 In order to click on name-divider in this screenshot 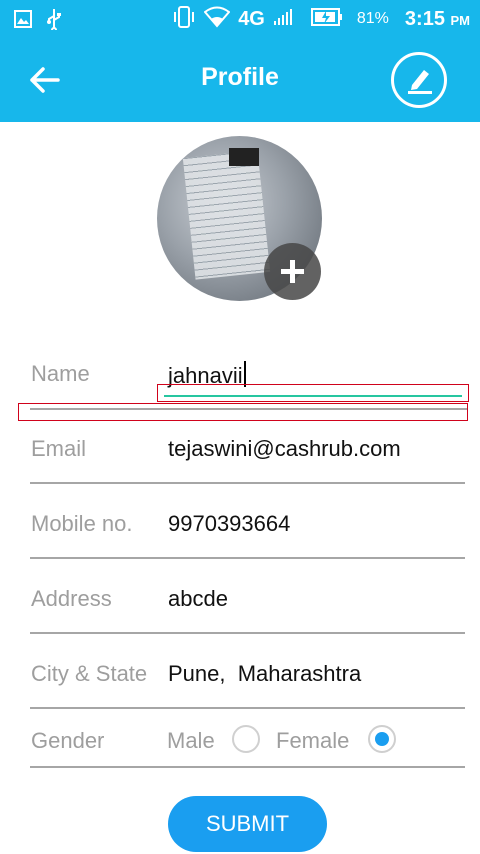, I will do `click(248, 409)`.